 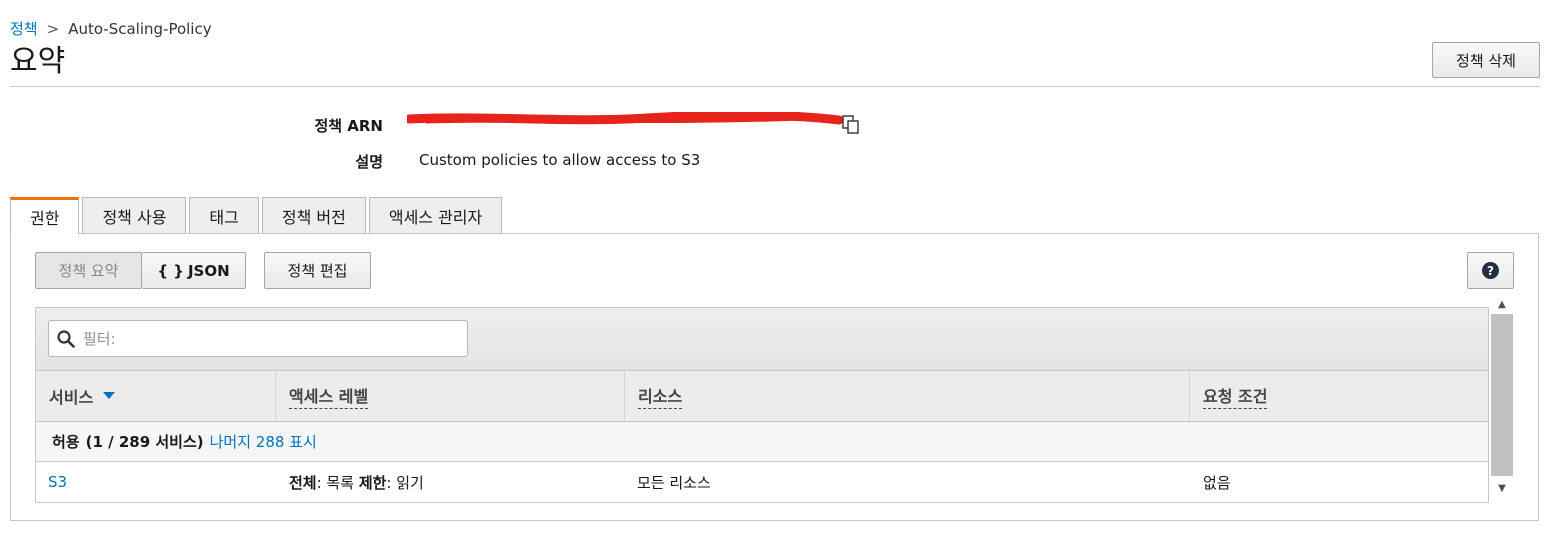 What do you see at coordinates (66, 338) in the screenshot?
I see `search-icon` at bounding box center [66, 338].